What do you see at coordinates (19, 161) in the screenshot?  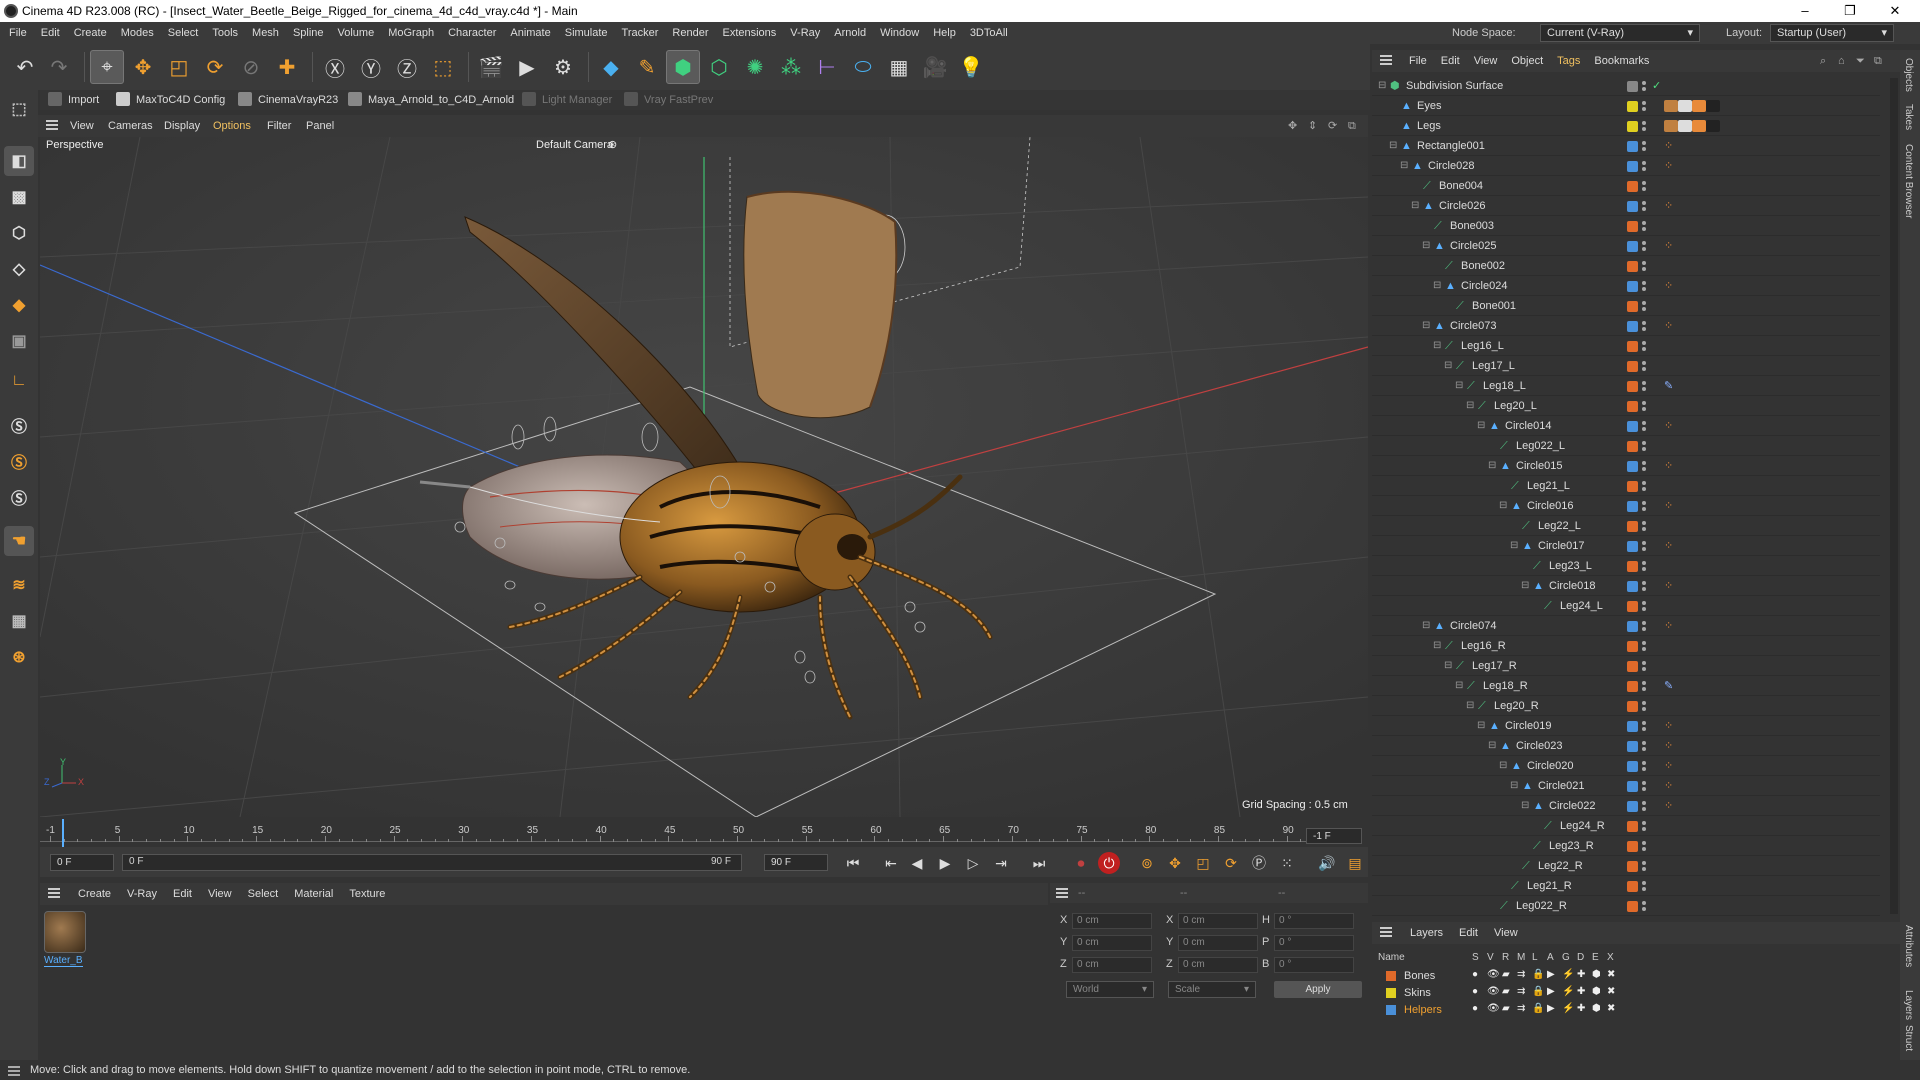 I see `model-mode-icon: ◧` at bounding box center [19, 161].